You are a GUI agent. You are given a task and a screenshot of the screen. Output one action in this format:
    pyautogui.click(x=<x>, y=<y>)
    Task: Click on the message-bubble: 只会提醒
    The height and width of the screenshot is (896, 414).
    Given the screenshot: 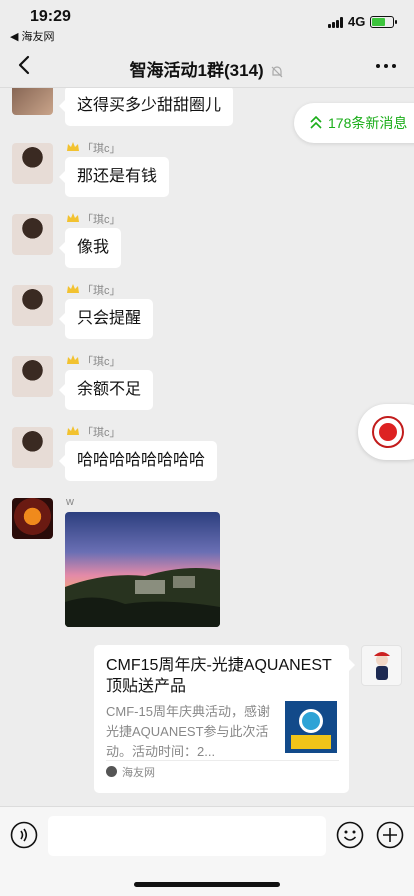 What is the action you would take?
    pyautogui.click(x=106, y=319)
    